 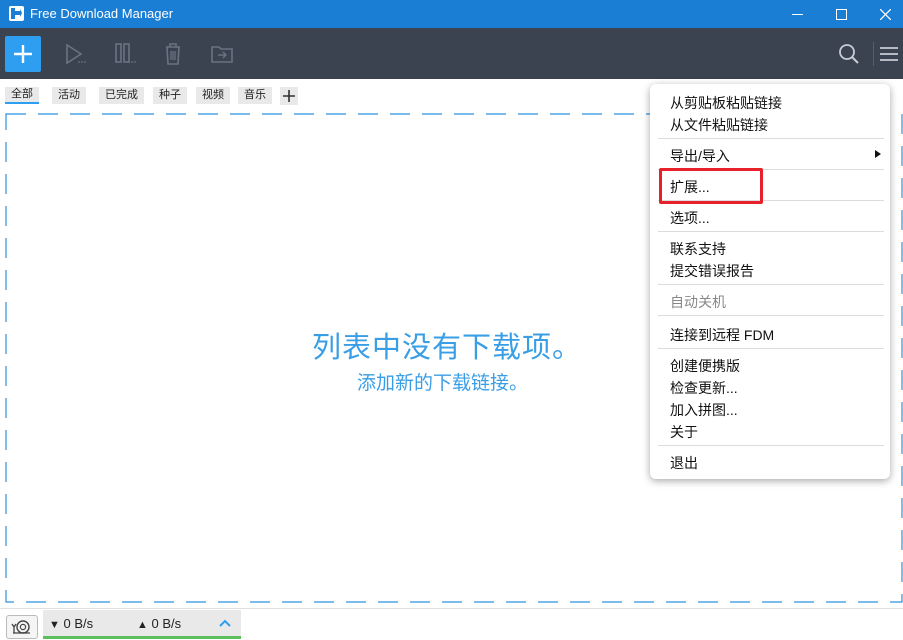 I want to click on expand-speed-button, so click(x=225, y=623).